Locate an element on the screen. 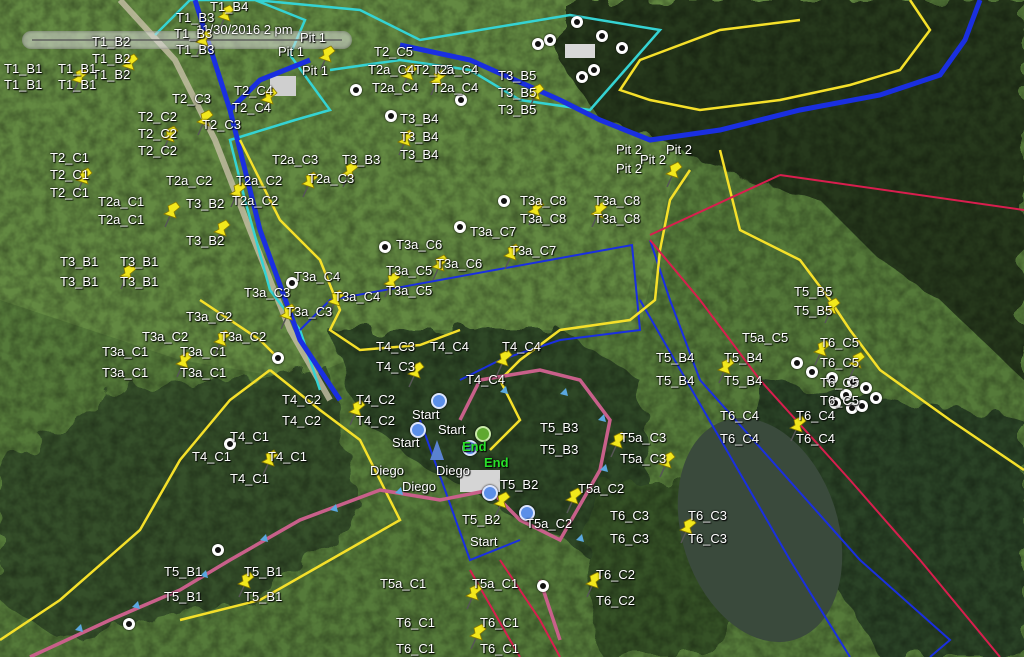  map-label: T6_C2 is located at coordinates (616, 574).